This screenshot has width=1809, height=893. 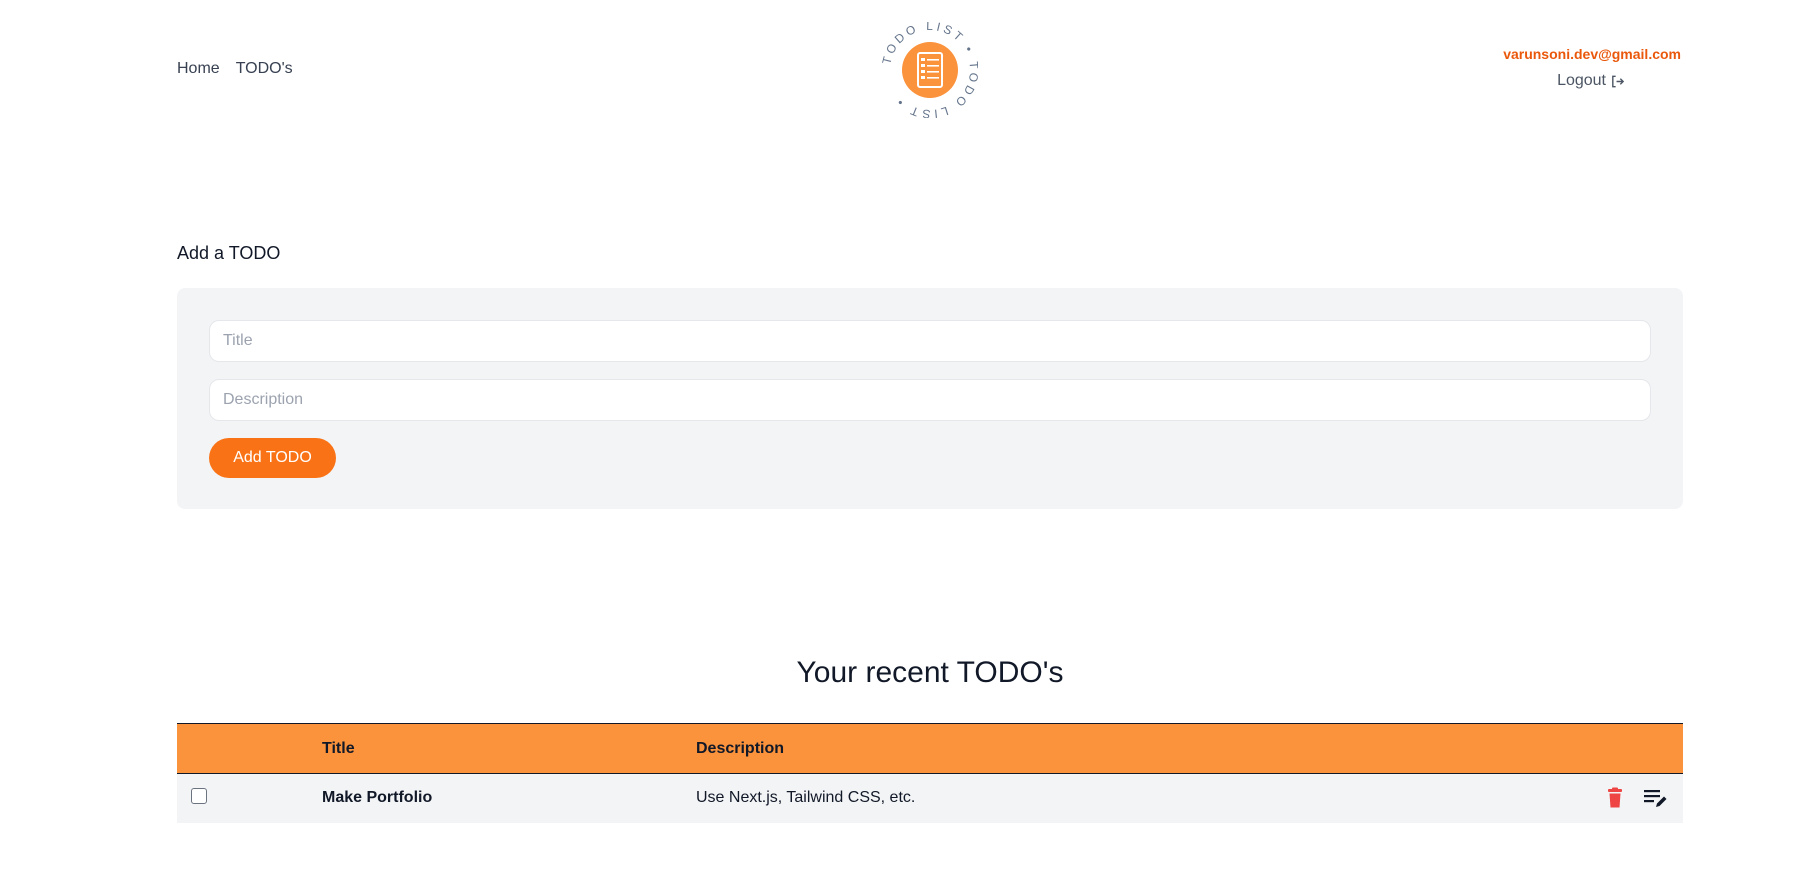 What do you see at coordinates (338, 748) in the screenshot?
I see `column-header-title: Title` at bounding box center [338, 748].